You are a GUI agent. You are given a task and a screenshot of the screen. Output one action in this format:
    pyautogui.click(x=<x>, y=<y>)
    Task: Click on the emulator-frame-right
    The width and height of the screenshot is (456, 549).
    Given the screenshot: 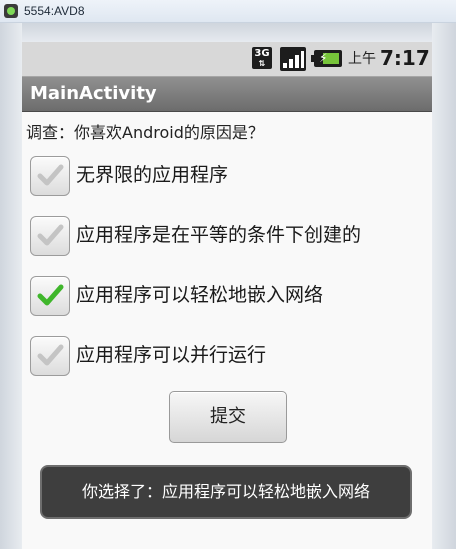 What is the action you would take?
    pyautogui.click(x=444, y=286)
    